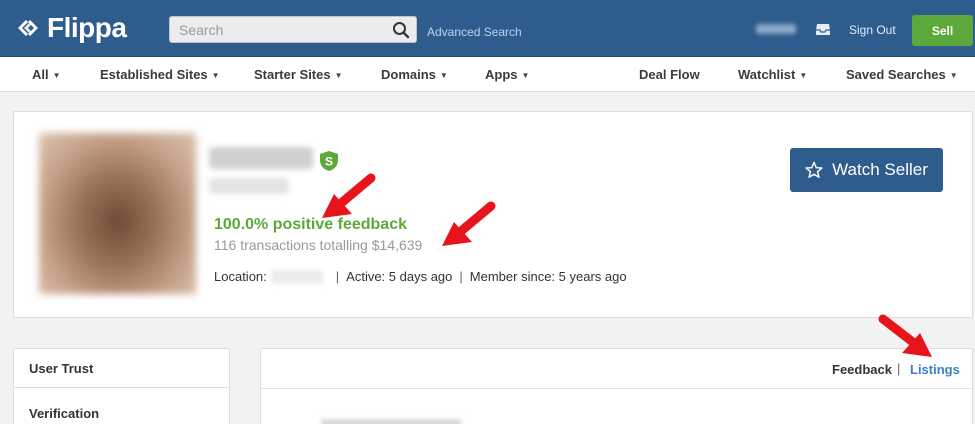 Image resolution: width=975 pixels, height=424 pixels. What do you see at coordinates (249, 186) in the screenshot?
I see `seller-subtitle-redacted` at bounding box center [249, 186].